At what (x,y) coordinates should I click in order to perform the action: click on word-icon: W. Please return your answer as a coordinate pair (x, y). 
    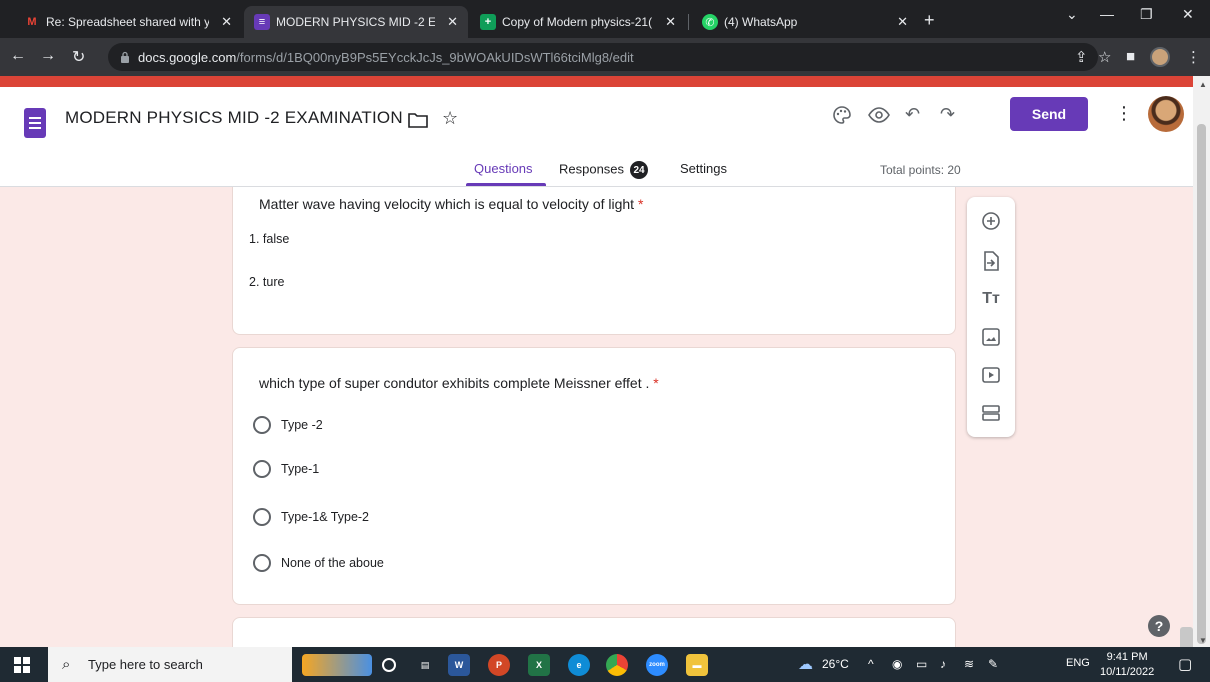
    Looking at the image, I should click on (459, 665).